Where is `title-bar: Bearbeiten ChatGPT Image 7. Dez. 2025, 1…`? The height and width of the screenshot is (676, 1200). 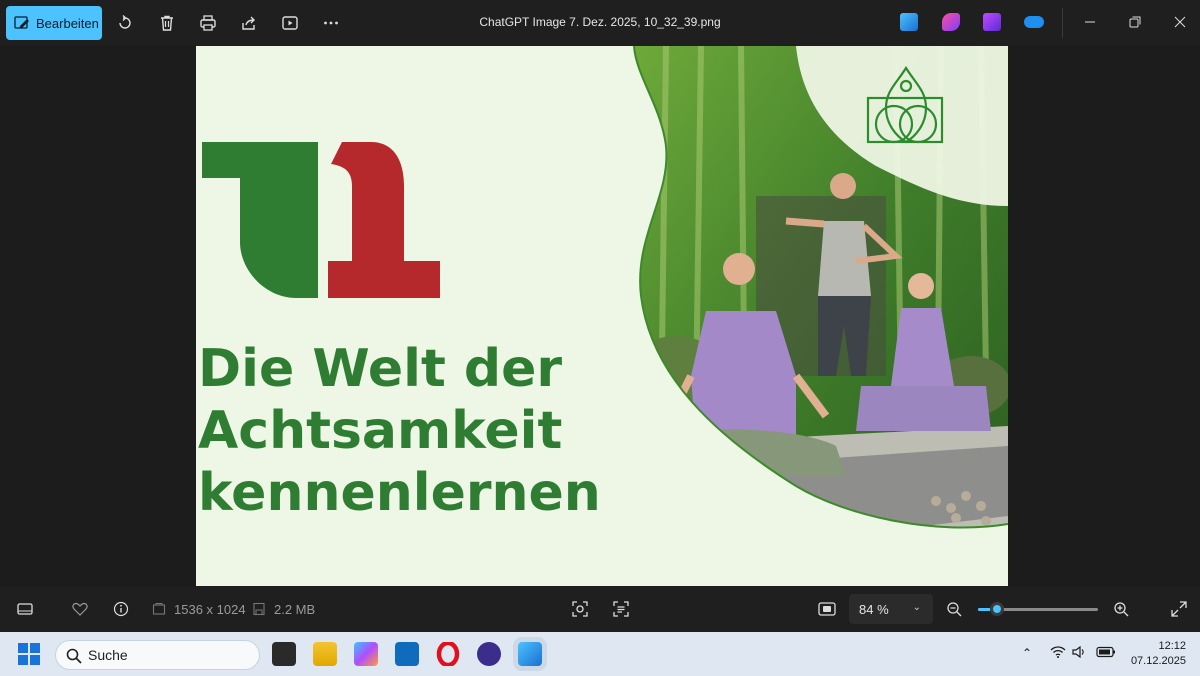 title-bar: Bearbeiten ChatGPT Image 7. Dez. 2025, 1… is located at coordinates (600, 23).